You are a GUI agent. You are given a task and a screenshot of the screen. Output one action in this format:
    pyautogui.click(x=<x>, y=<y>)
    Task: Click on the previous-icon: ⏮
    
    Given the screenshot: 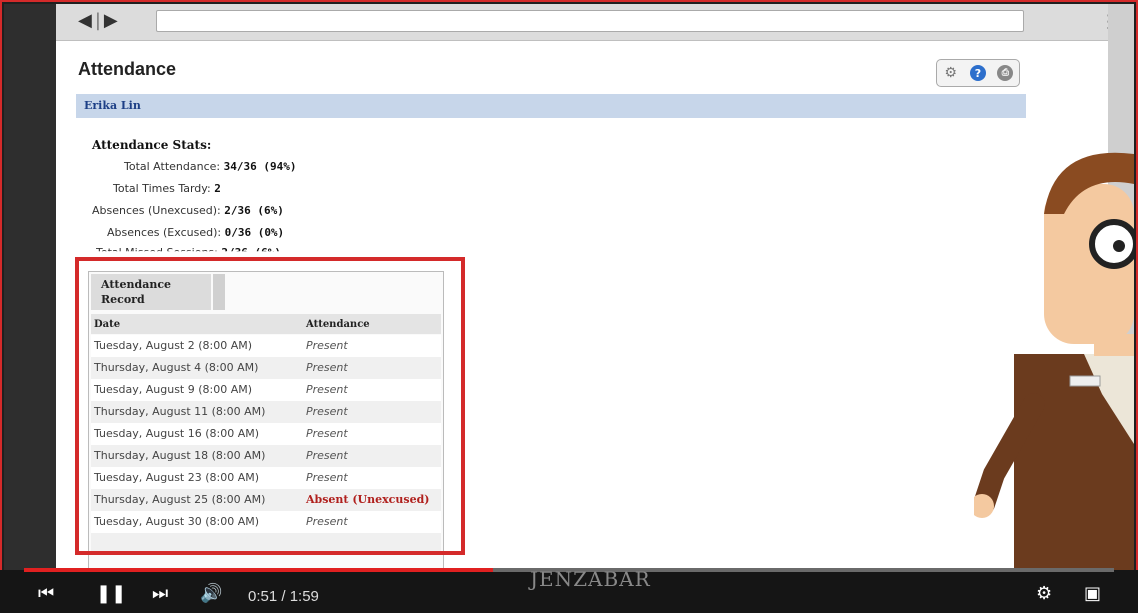 What is the action you would take?
    pyautogui.click(x=46, y=593)
    